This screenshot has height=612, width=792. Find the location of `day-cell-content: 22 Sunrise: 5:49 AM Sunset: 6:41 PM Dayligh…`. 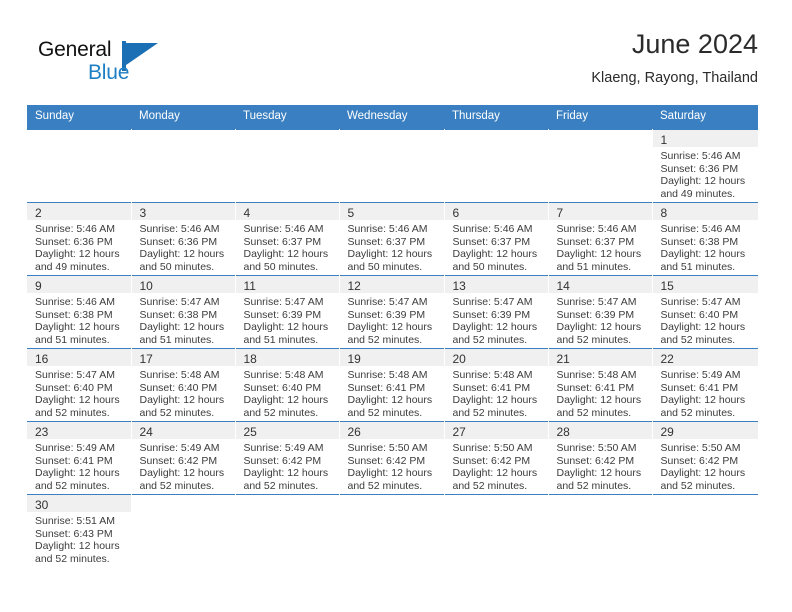

day-cell-content: 22 Sunrise: 5:49 AM Sunset: 6:41 PM Dayligh… is located at coordinates (705, 385).